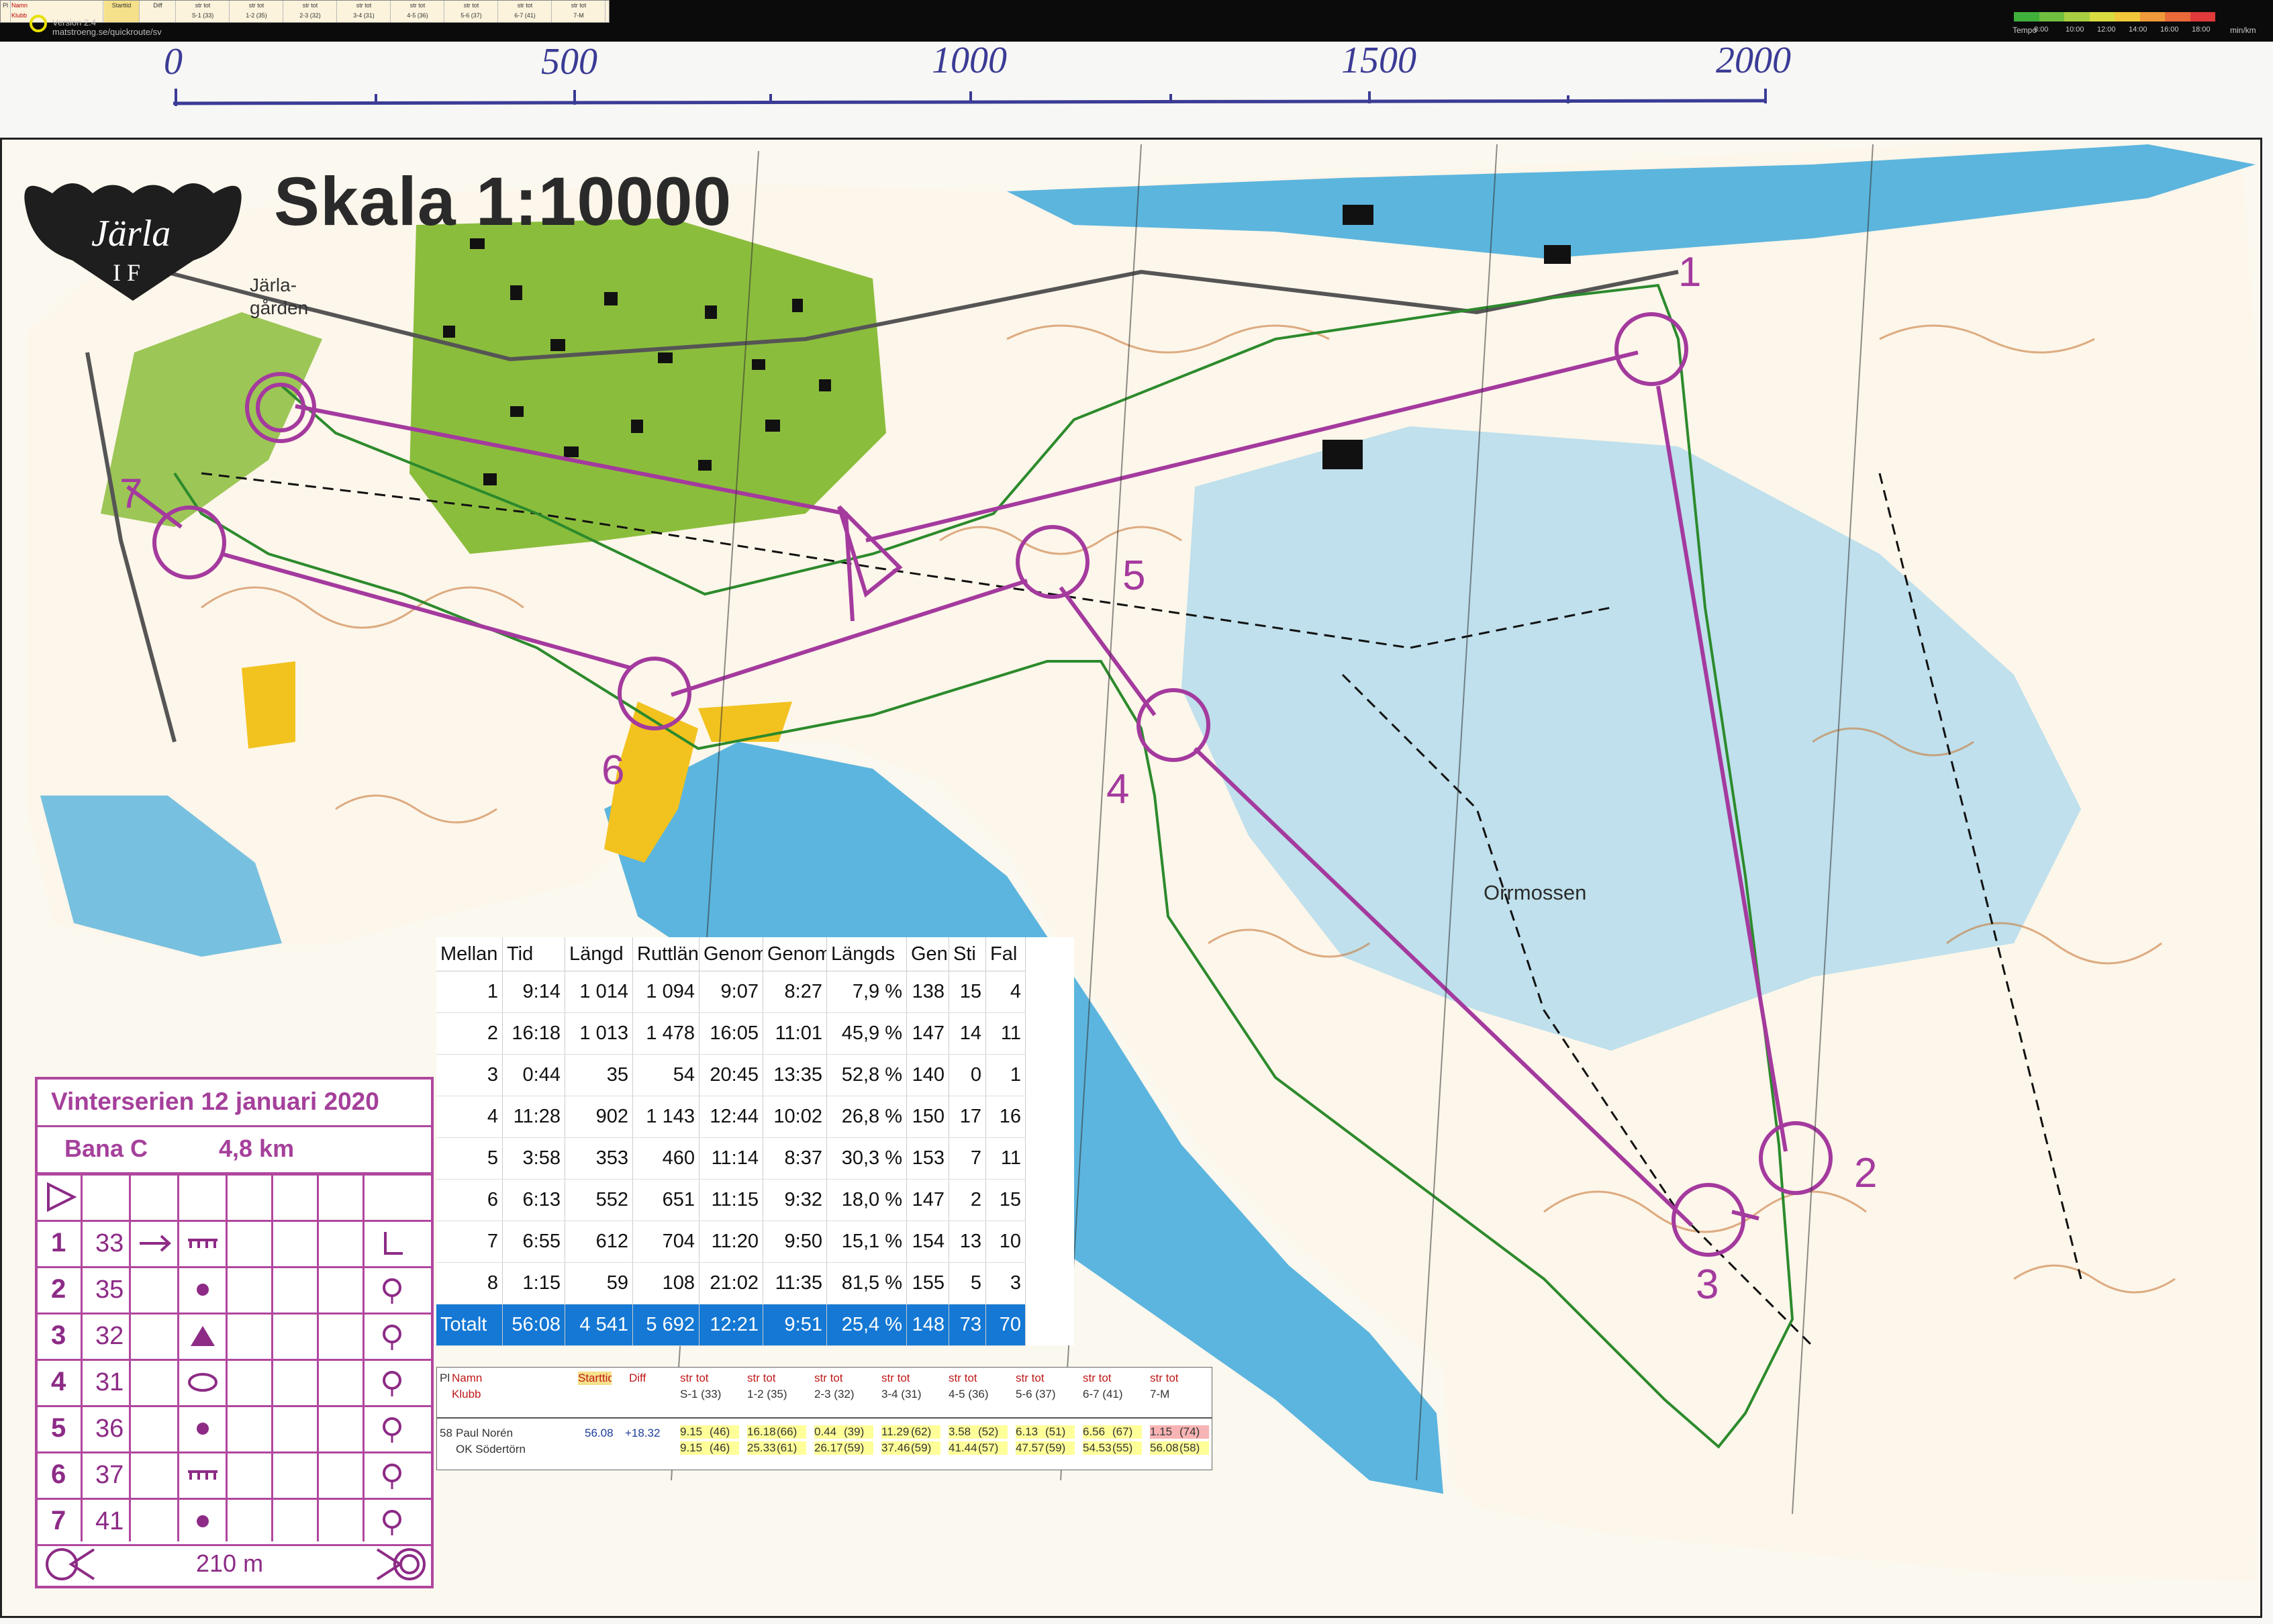  I want to click on split-row: 4 11:28 902 1 143 12:44 10:02 26,8 % 150 17 16, so click(731, 1117).